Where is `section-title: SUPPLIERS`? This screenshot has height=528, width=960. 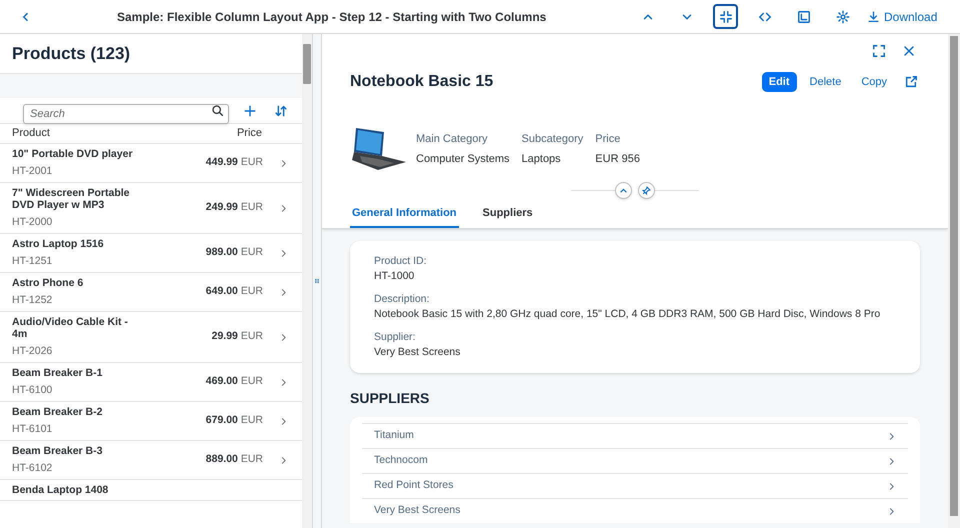 section-title: SUPPLIERS is located at coordinates (390, 398).